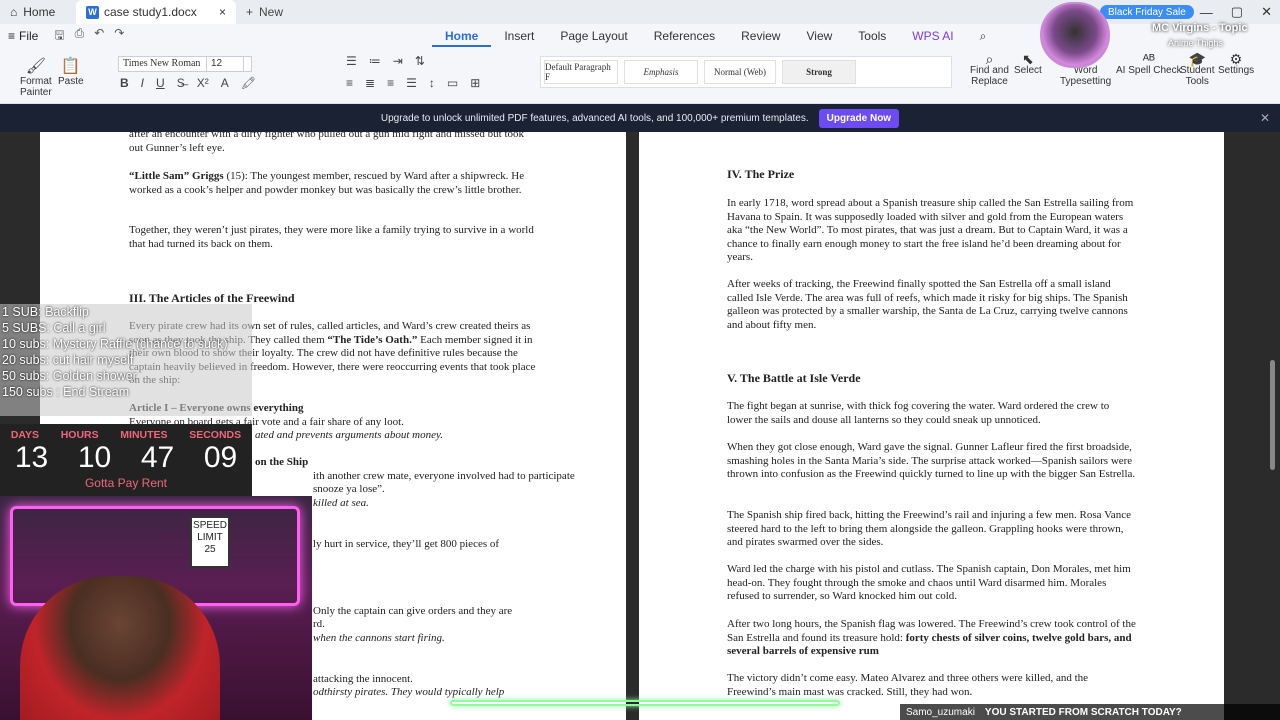 The height and width of the screenshot is (720, 1280). I want to click on article-heading: on the Ship, so click(282, 462).